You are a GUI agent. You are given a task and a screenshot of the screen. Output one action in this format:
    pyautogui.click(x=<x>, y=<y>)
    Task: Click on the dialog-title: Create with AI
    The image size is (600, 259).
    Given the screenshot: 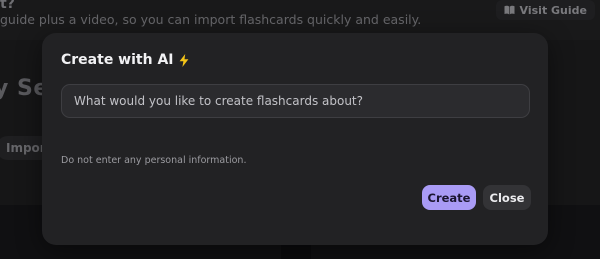 What is the action you would take?
    pyautogui.click(x=125, y=60)
    